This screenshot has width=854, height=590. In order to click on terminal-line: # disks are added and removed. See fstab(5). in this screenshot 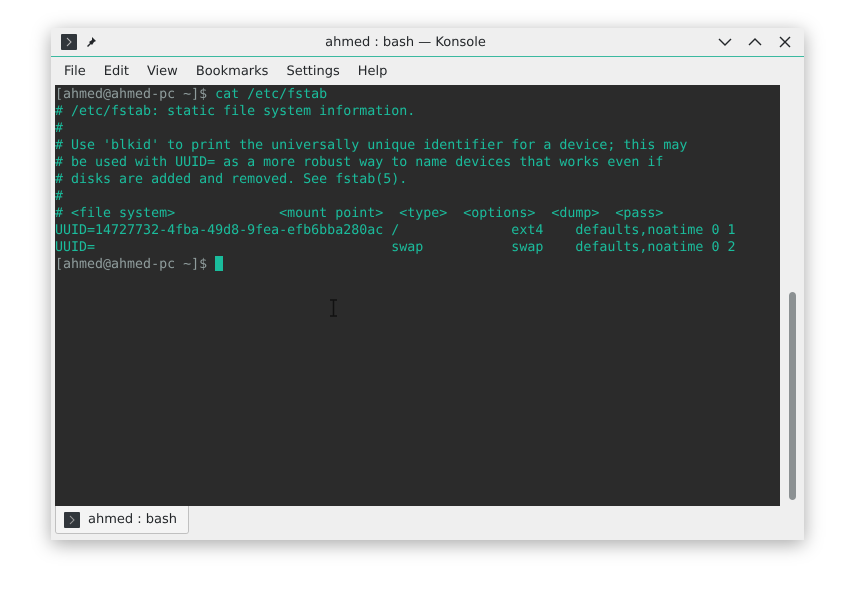, I will do `click(231, 179)`.